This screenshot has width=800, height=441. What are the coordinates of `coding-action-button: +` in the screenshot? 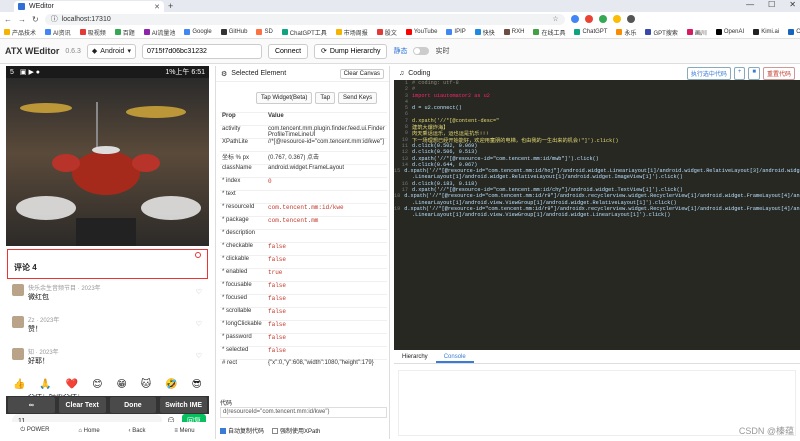 It's located at (739, 73).